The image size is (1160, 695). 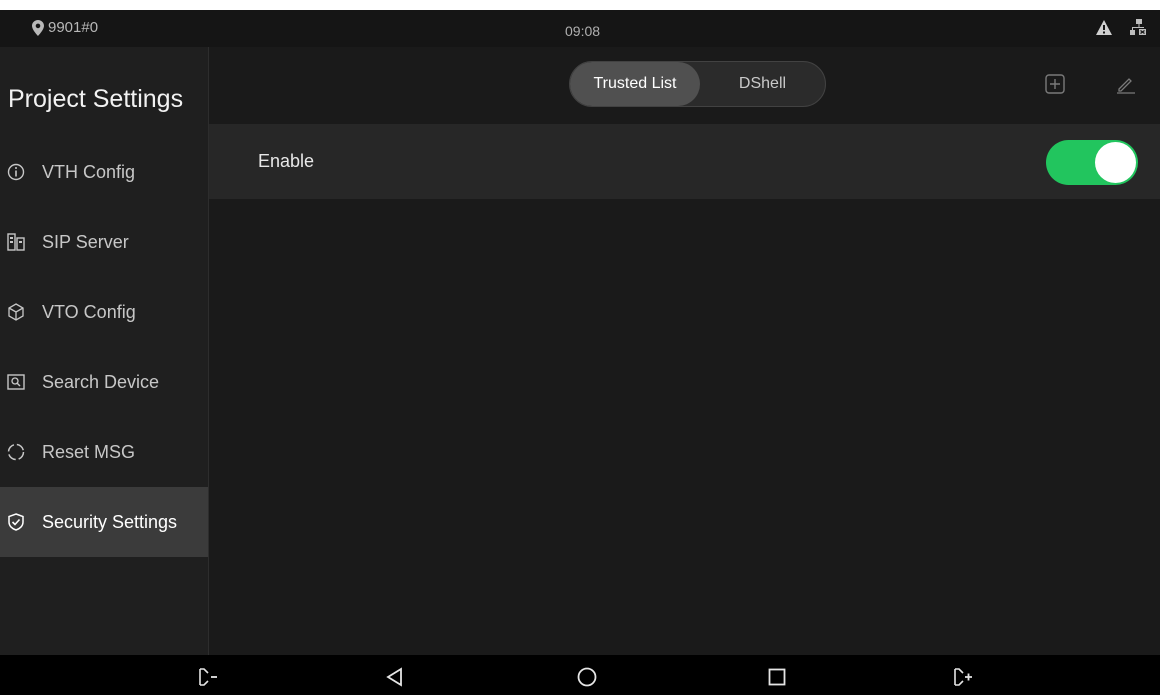 What do you see at coordinates (89, 311) in the screenshot?
I see `sidebar-item-label: VTO Config` at bounding box center [89, 311].